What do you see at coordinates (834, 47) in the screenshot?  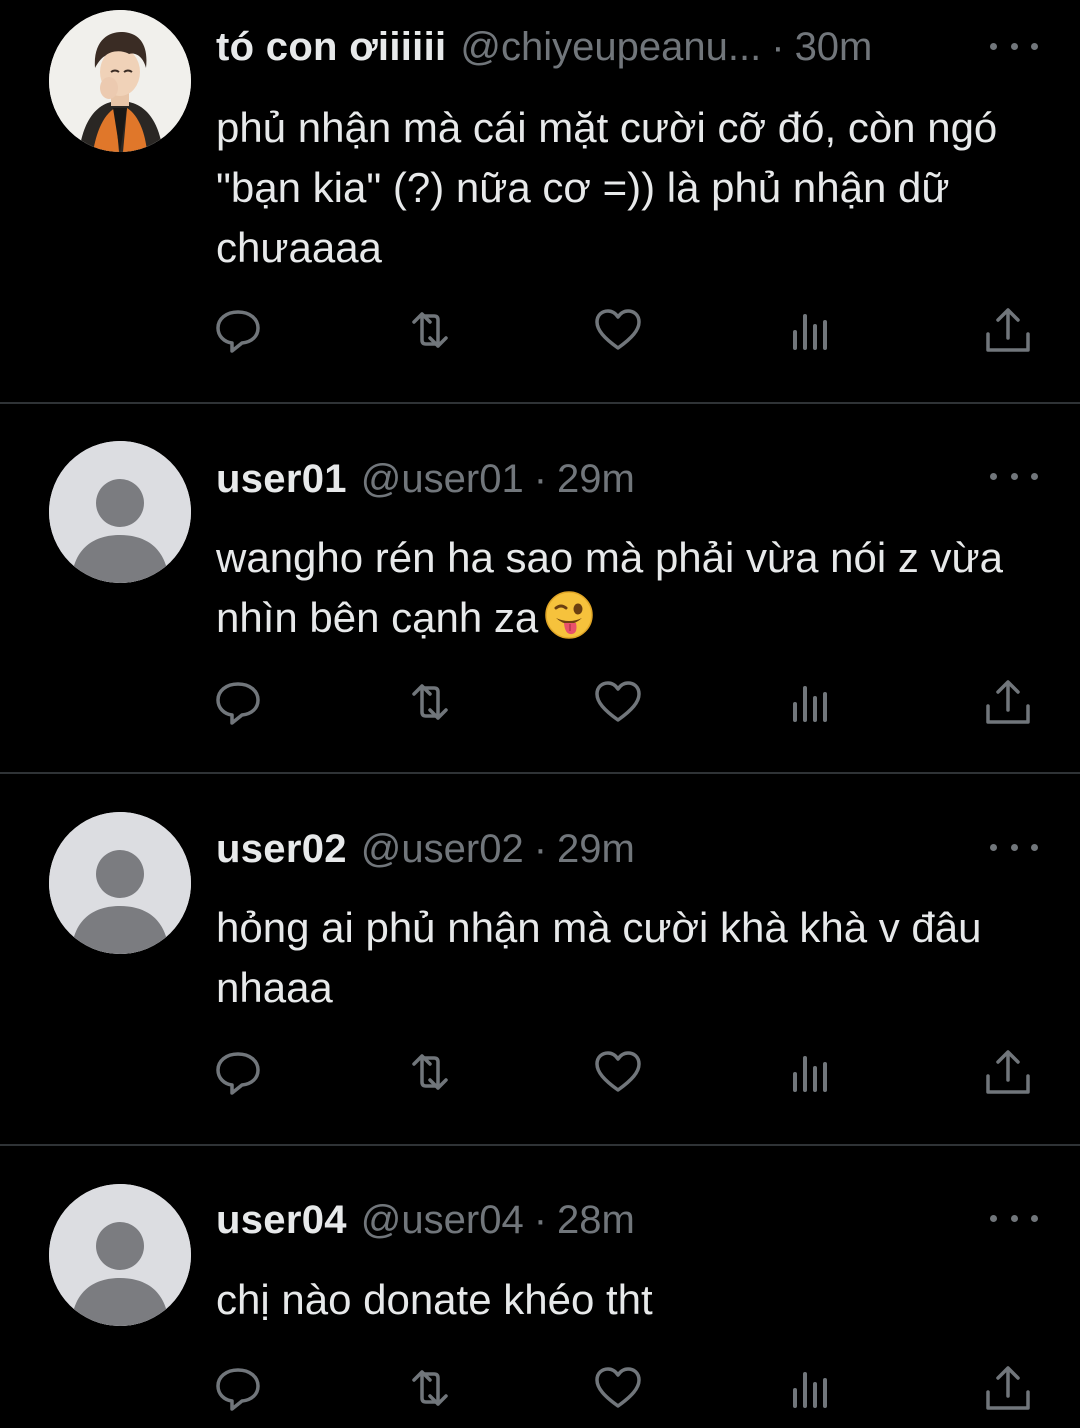 I see `timestamp: 30m` at bounding box center [834, 47].